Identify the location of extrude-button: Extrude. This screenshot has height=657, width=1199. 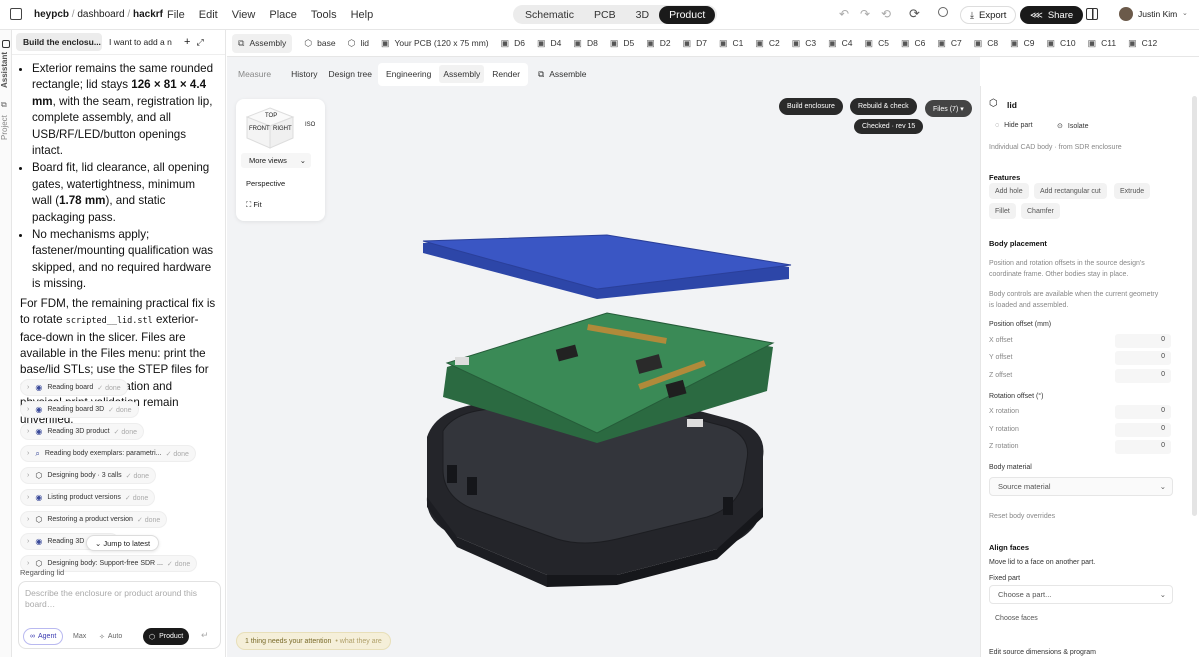
(1132, 191).